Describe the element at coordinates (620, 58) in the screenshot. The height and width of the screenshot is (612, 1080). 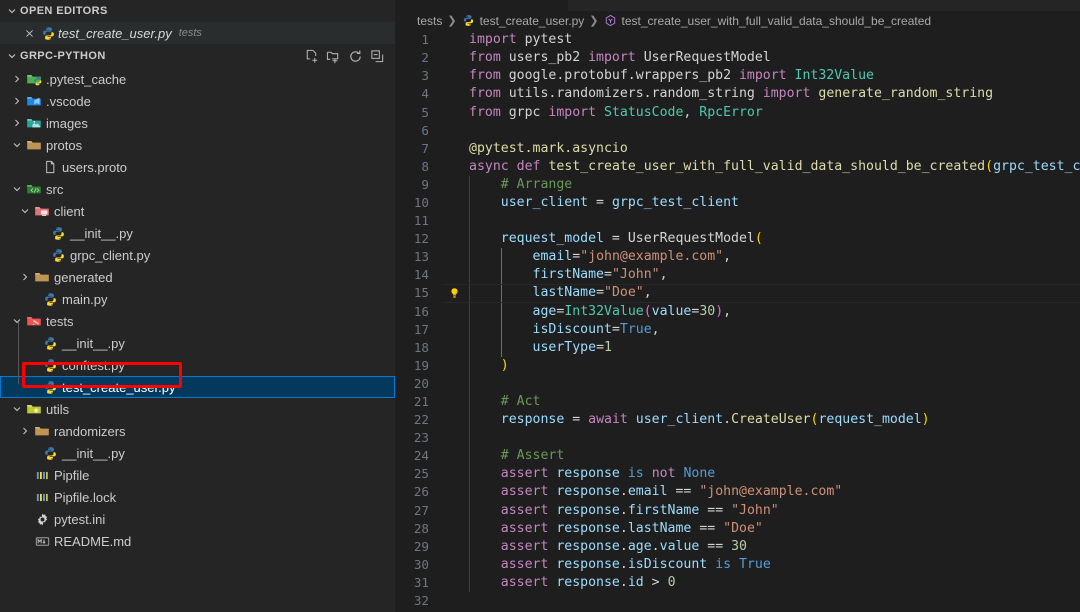
I see `code-text: from users_pb2 import UserRequestModel` at that location.